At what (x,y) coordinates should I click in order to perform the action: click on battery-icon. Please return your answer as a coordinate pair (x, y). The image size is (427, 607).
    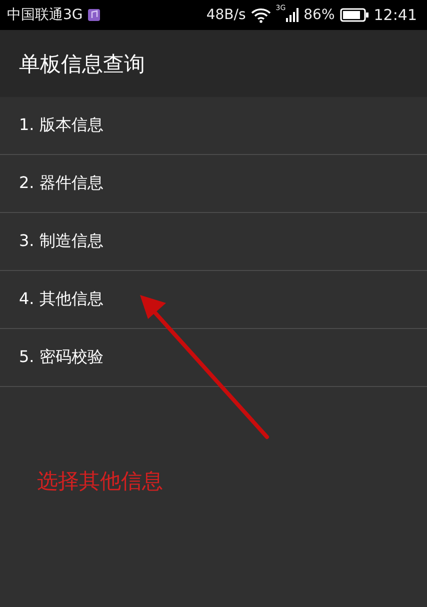
    Looking at the image, I should click on (354, 15).